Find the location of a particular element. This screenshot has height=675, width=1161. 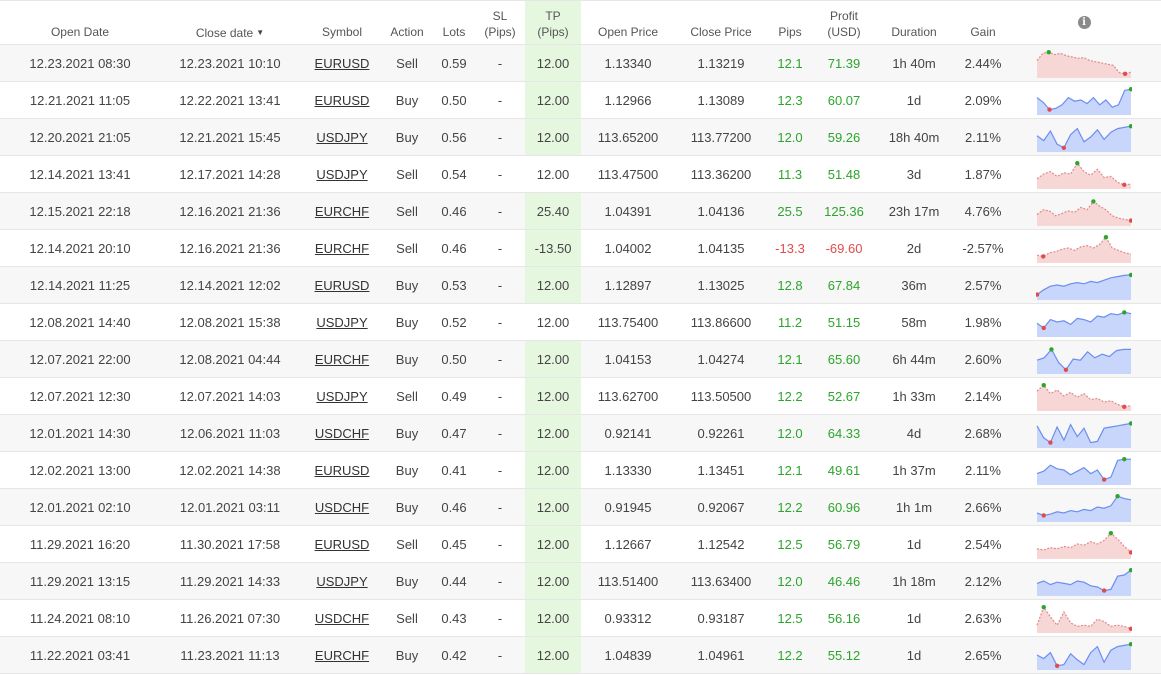

col-header-profit-line2: (USD) is located at coordinates (844, 32).